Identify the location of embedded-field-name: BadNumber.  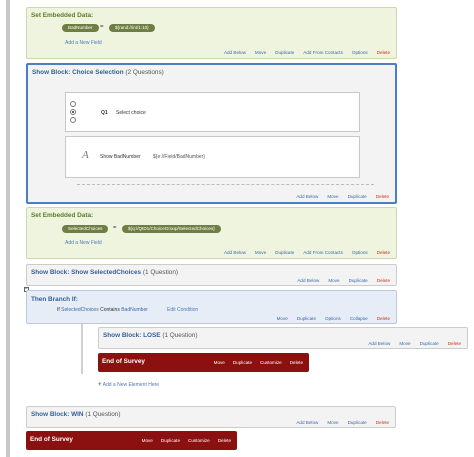
(80, 28).